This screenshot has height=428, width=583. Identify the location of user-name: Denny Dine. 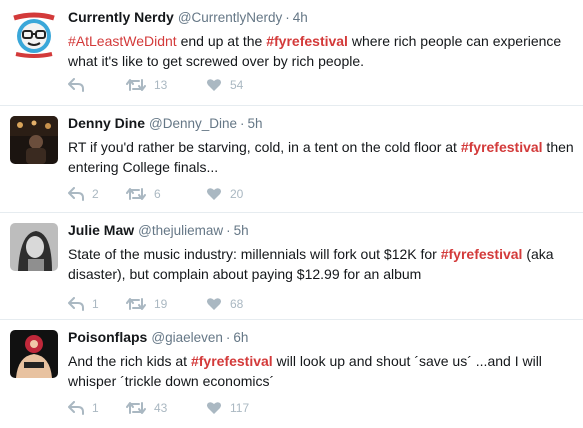
(106, 123).